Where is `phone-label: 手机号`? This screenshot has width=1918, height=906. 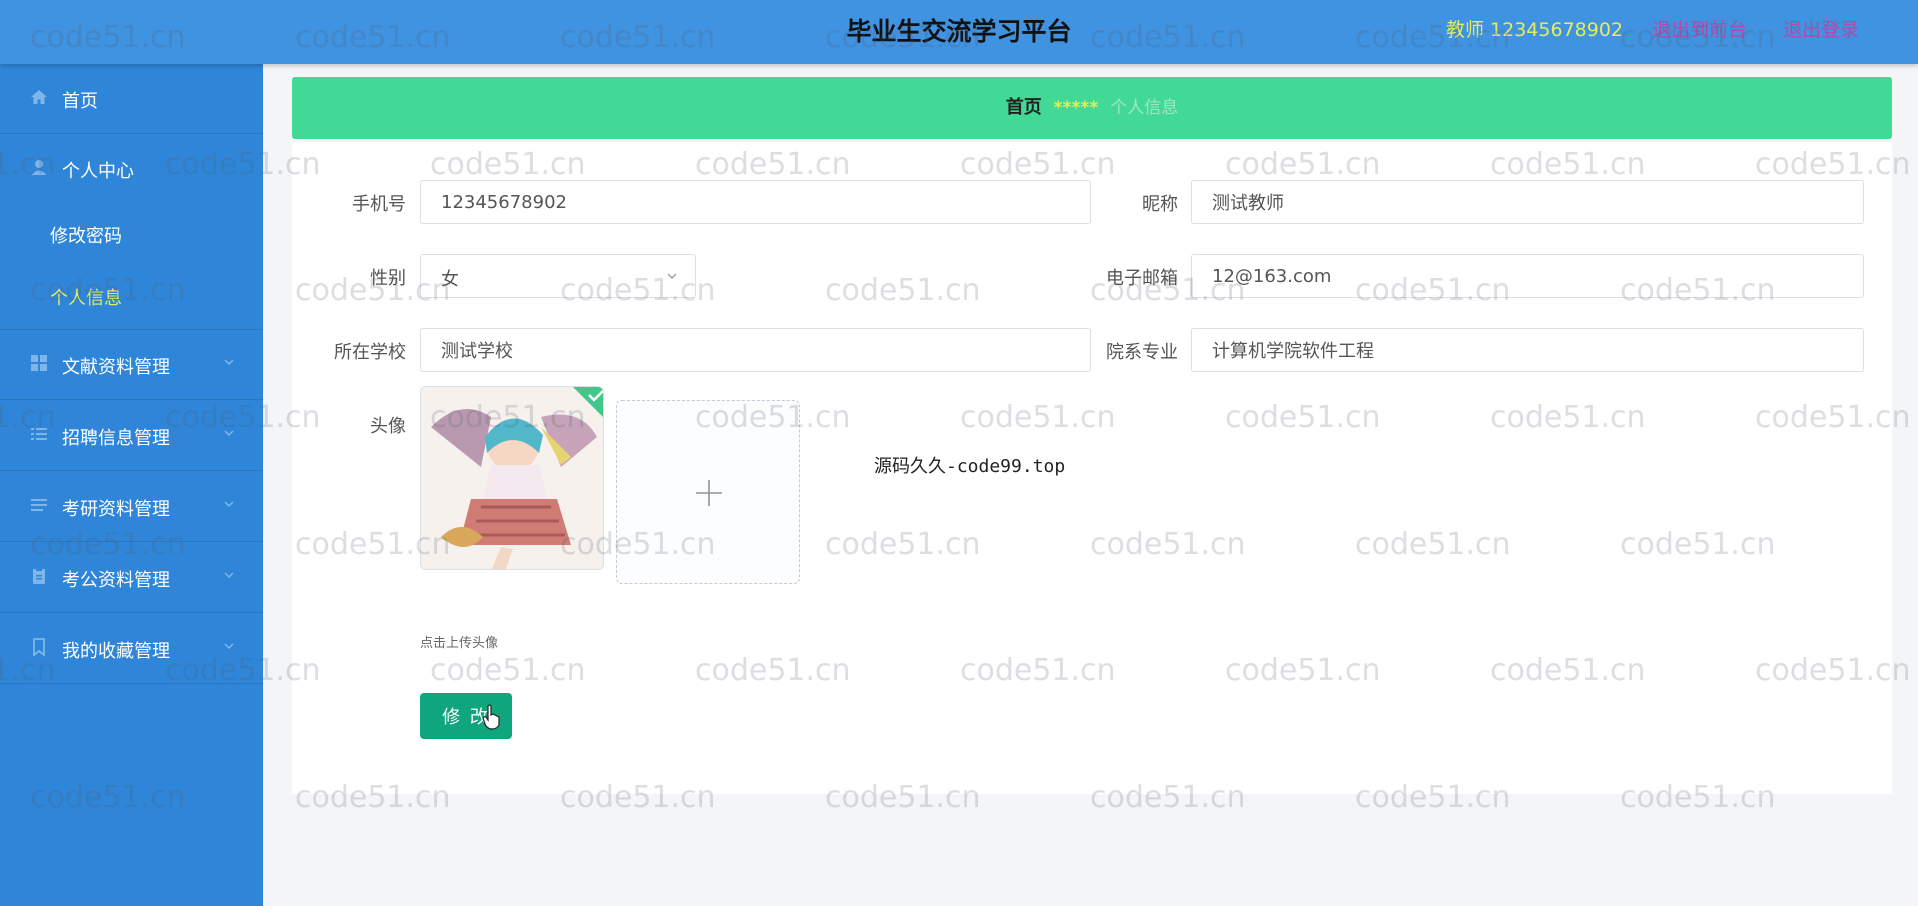 phone-label: 手机号 is located at coordinates (379, 204).